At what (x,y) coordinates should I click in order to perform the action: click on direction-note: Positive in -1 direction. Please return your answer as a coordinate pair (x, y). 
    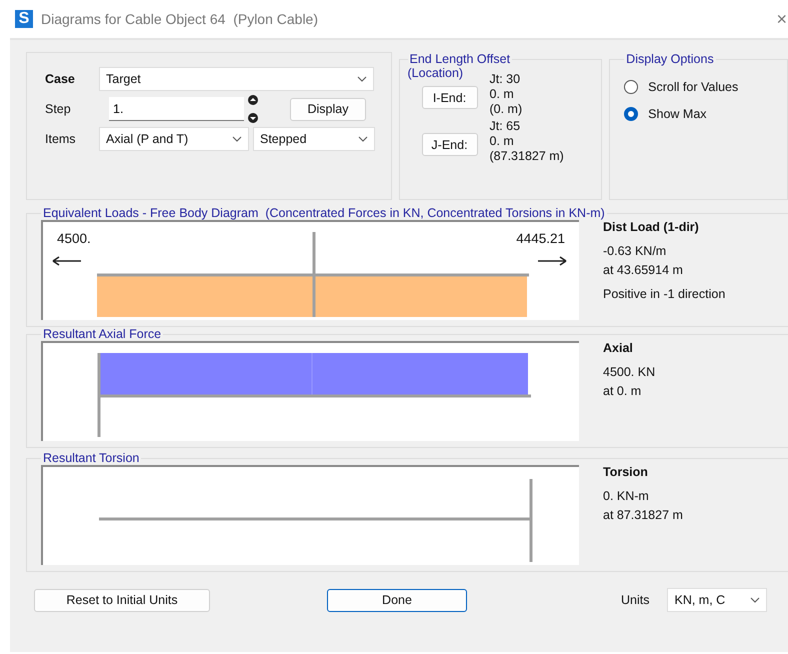
    Looking at the image, I should click on (664, 294).